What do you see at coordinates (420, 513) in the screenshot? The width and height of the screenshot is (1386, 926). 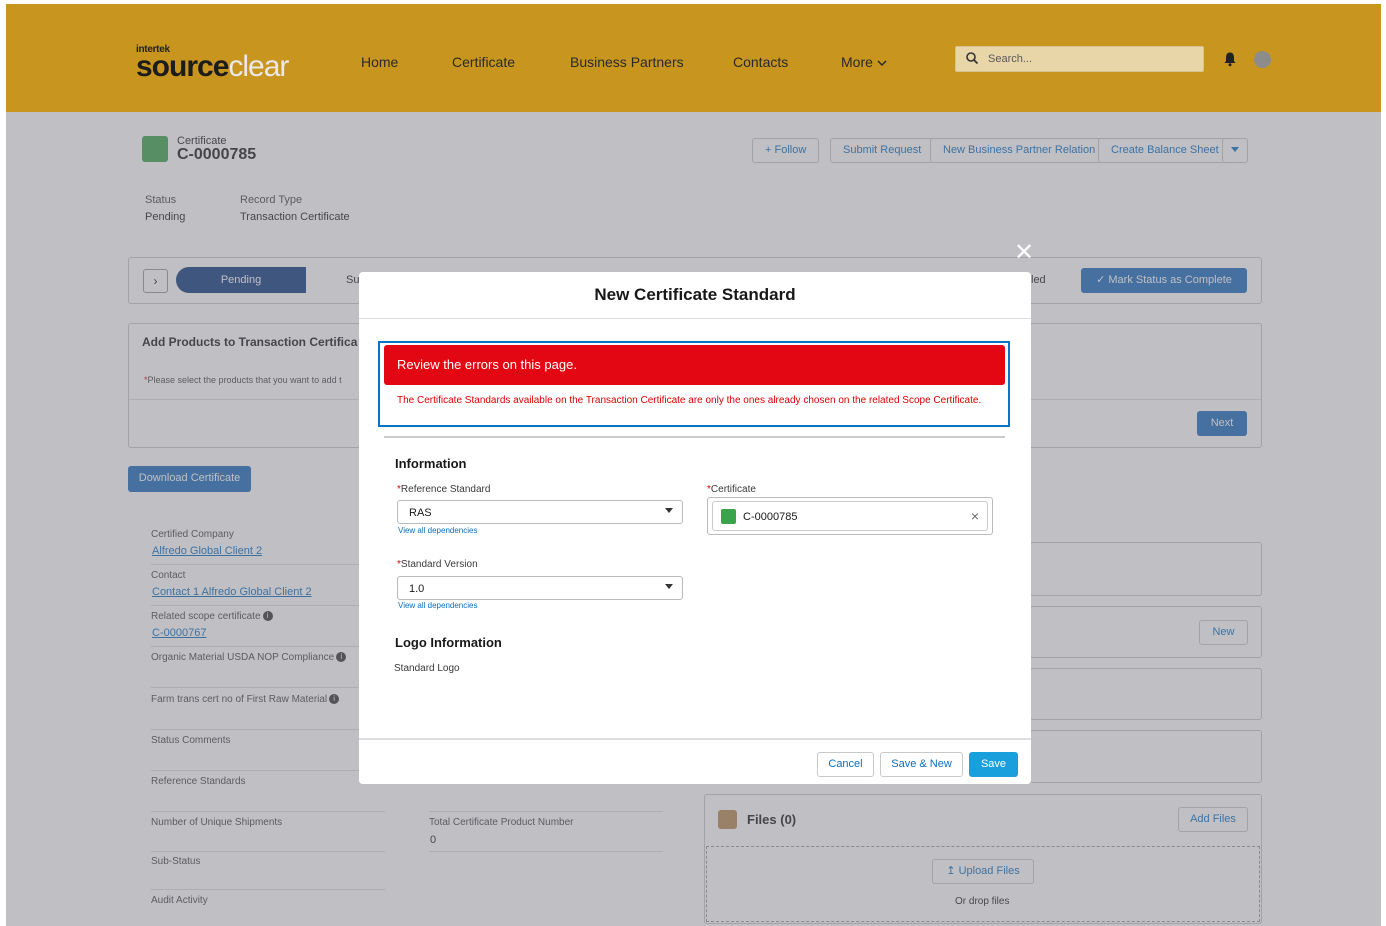 I see `reference-standard-value: RAS` at bounding box center [420, 513].